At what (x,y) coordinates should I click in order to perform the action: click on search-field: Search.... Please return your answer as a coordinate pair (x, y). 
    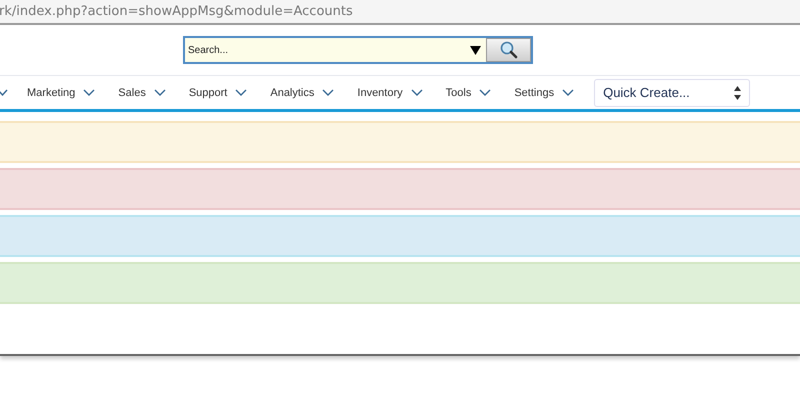
    Looking at the image, I should click on (325, 50).